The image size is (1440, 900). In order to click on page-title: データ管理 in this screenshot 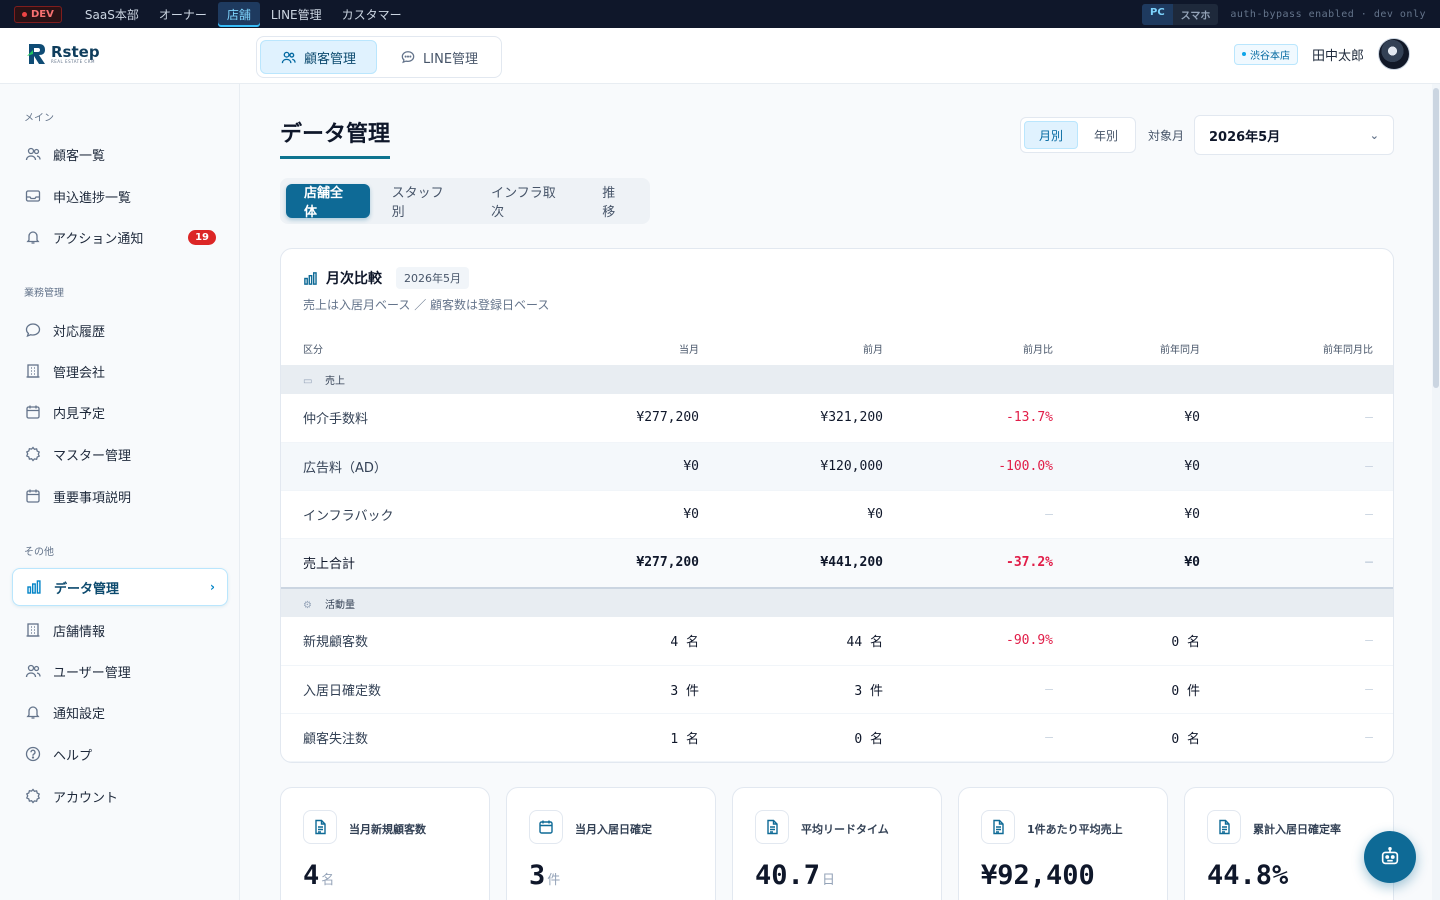, I will do `click(335, 137)`.